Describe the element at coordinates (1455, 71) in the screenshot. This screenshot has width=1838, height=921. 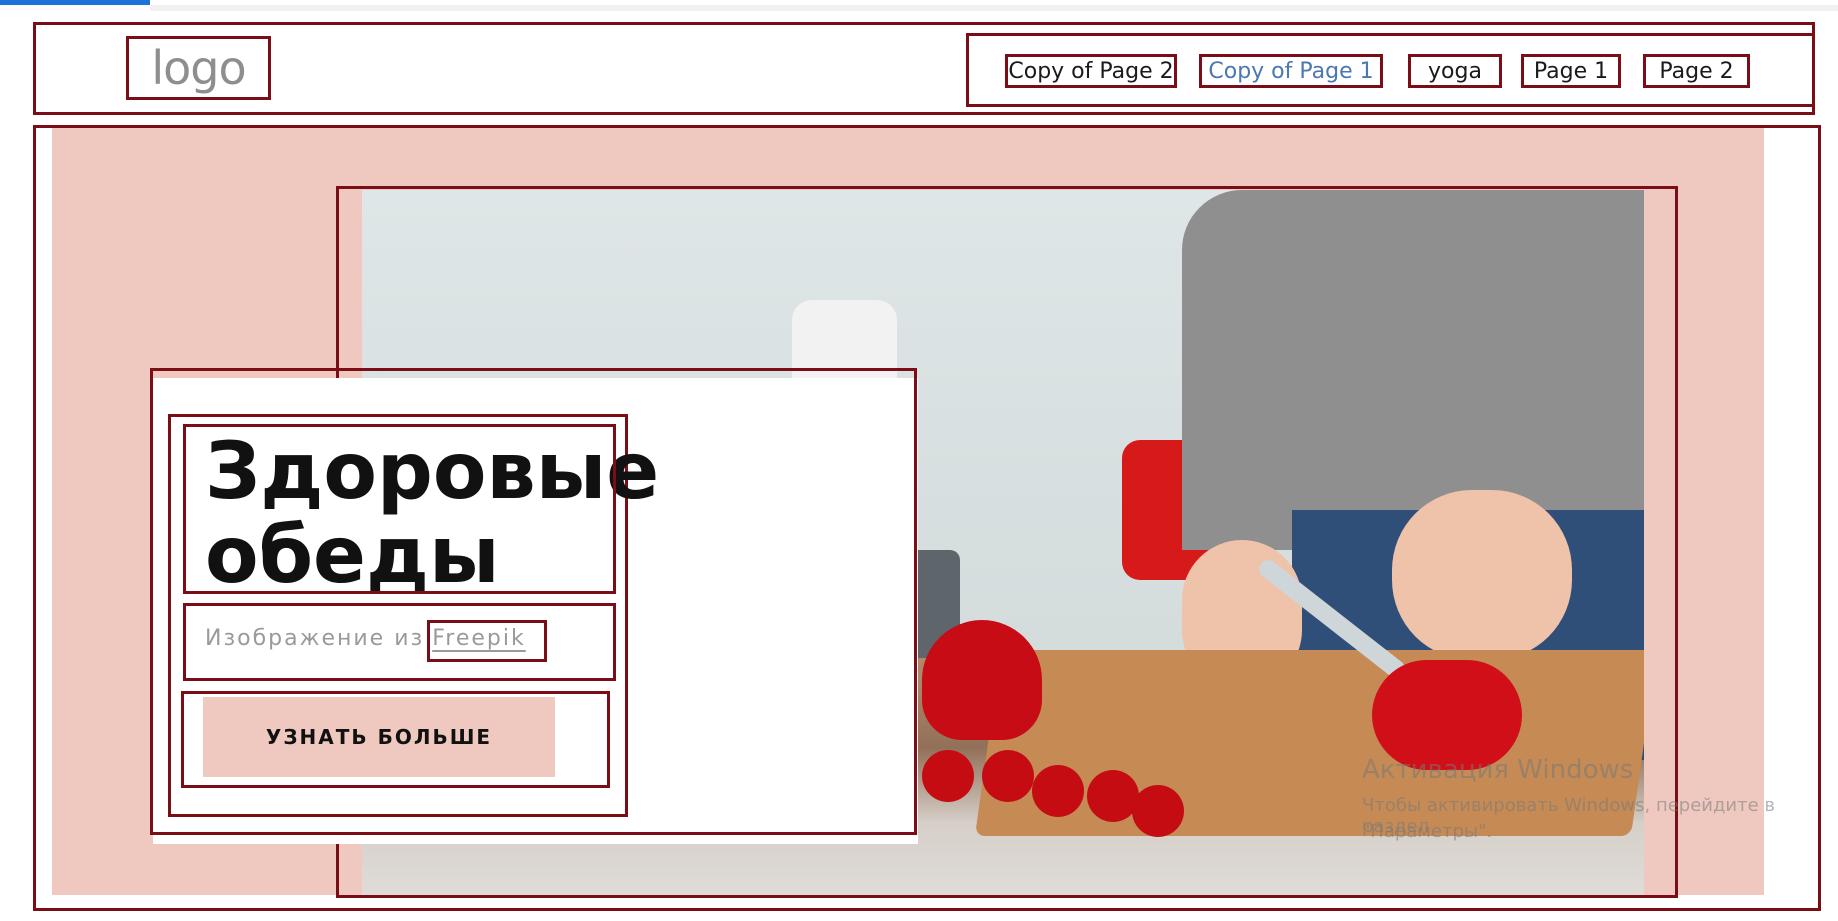
I see `nav-yoga: yoga` at that location.